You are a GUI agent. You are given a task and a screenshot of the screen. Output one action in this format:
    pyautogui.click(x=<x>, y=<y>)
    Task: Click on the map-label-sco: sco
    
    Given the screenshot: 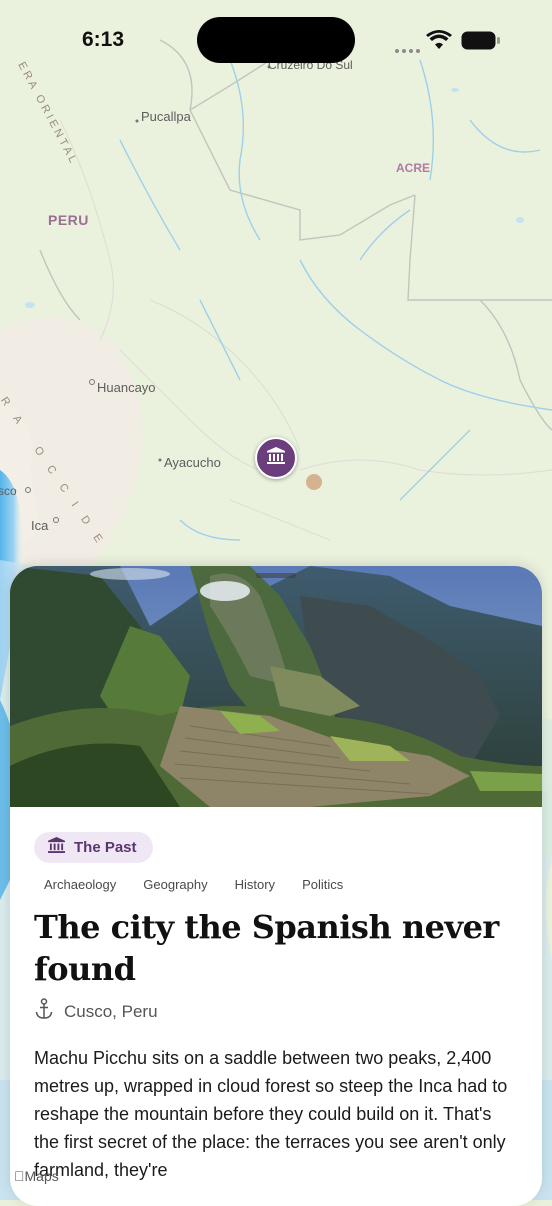 What is the action you would take?
    pyautogui.click(x=8, y=491)
    